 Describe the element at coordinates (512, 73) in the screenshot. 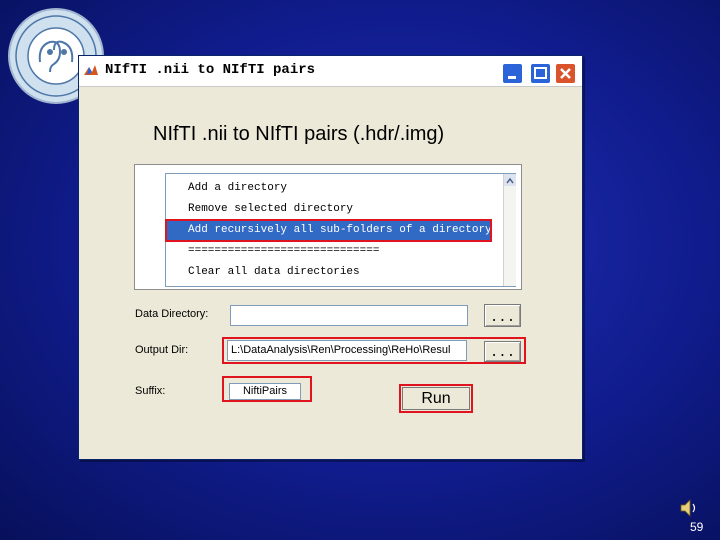

I see `minimize-button` at that location.